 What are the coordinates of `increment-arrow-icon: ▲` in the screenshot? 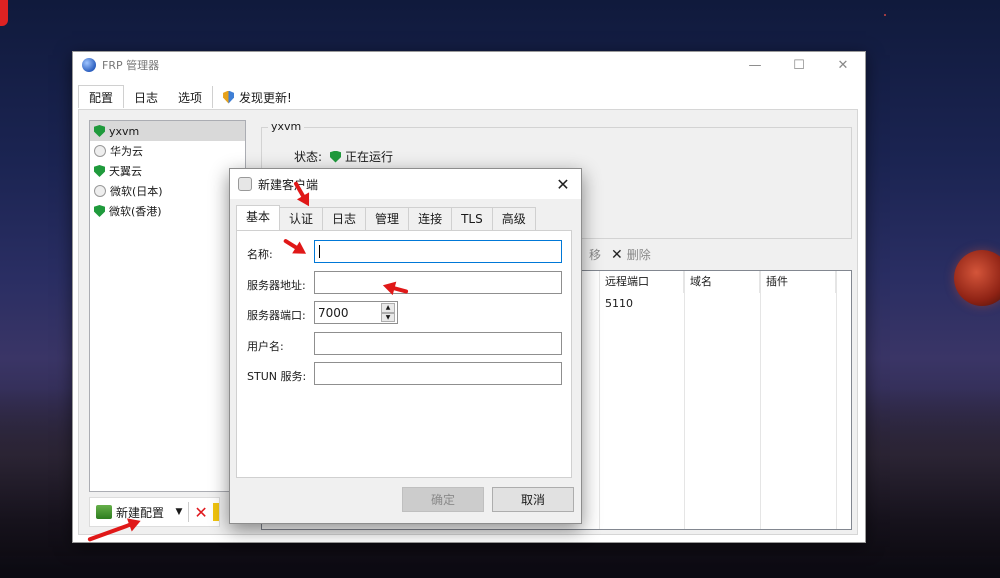 It's located at (388, 308).